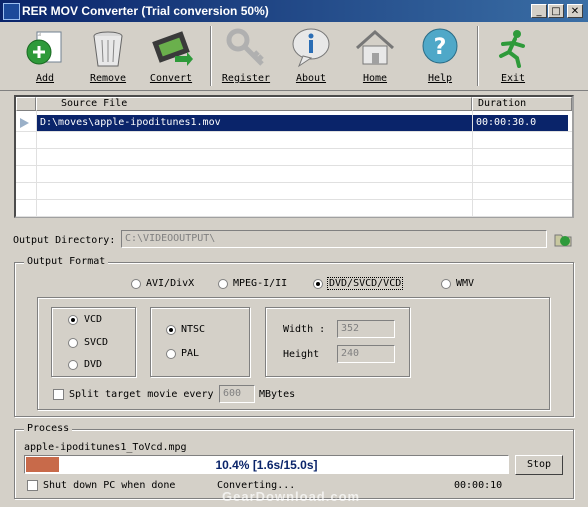  I want to click on minimize-button: _, so click(539, 11).